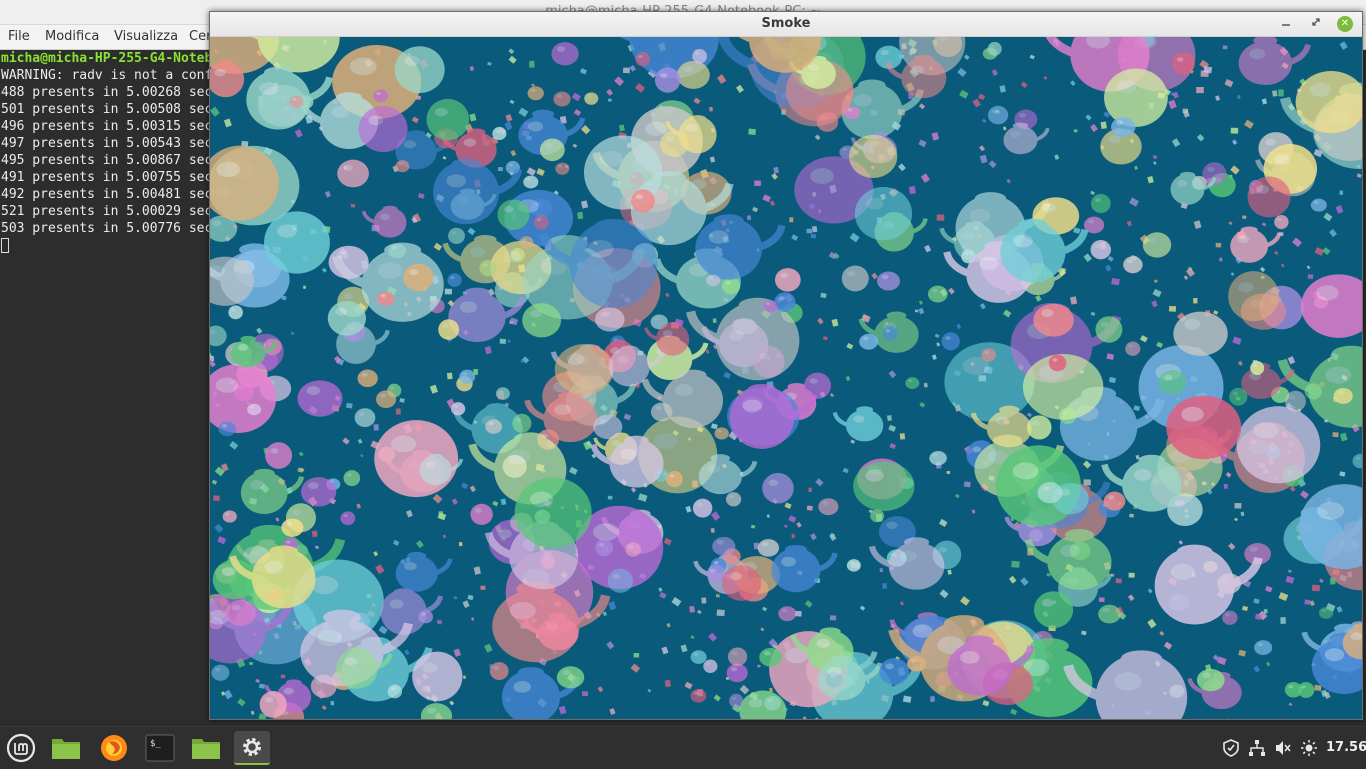 The image size is (1366, 769). I want to click on files-icon, so click(206, 748).